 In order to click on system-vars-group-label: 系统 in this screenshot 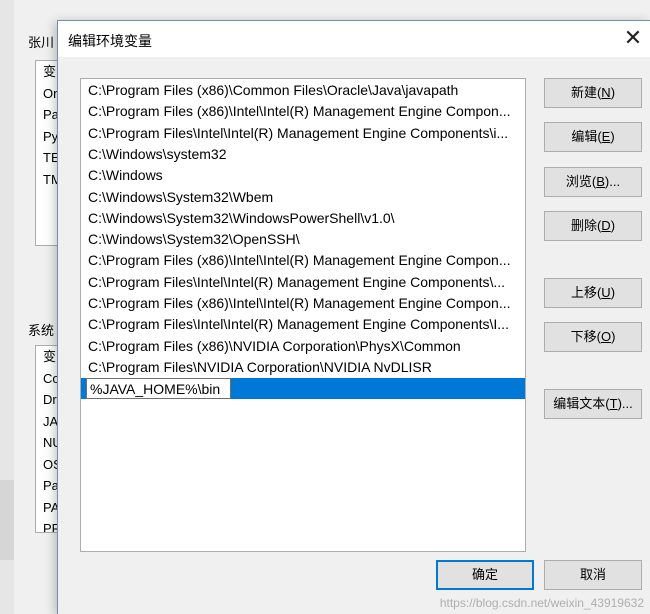, I will do `click(41, 330)`.